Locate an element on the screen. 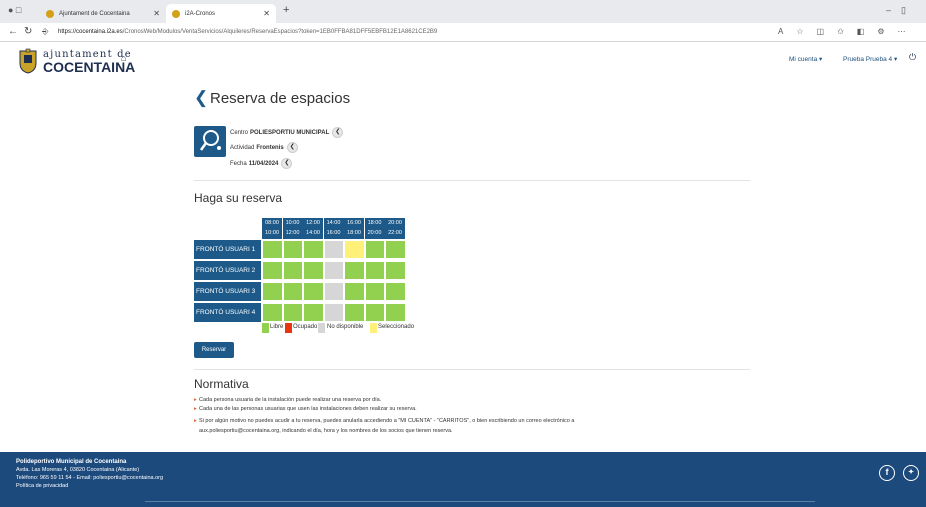 Image resolution: width=926 pixels, height=507 pixels. facebook-icon: f is located at coordinates (887, 473).